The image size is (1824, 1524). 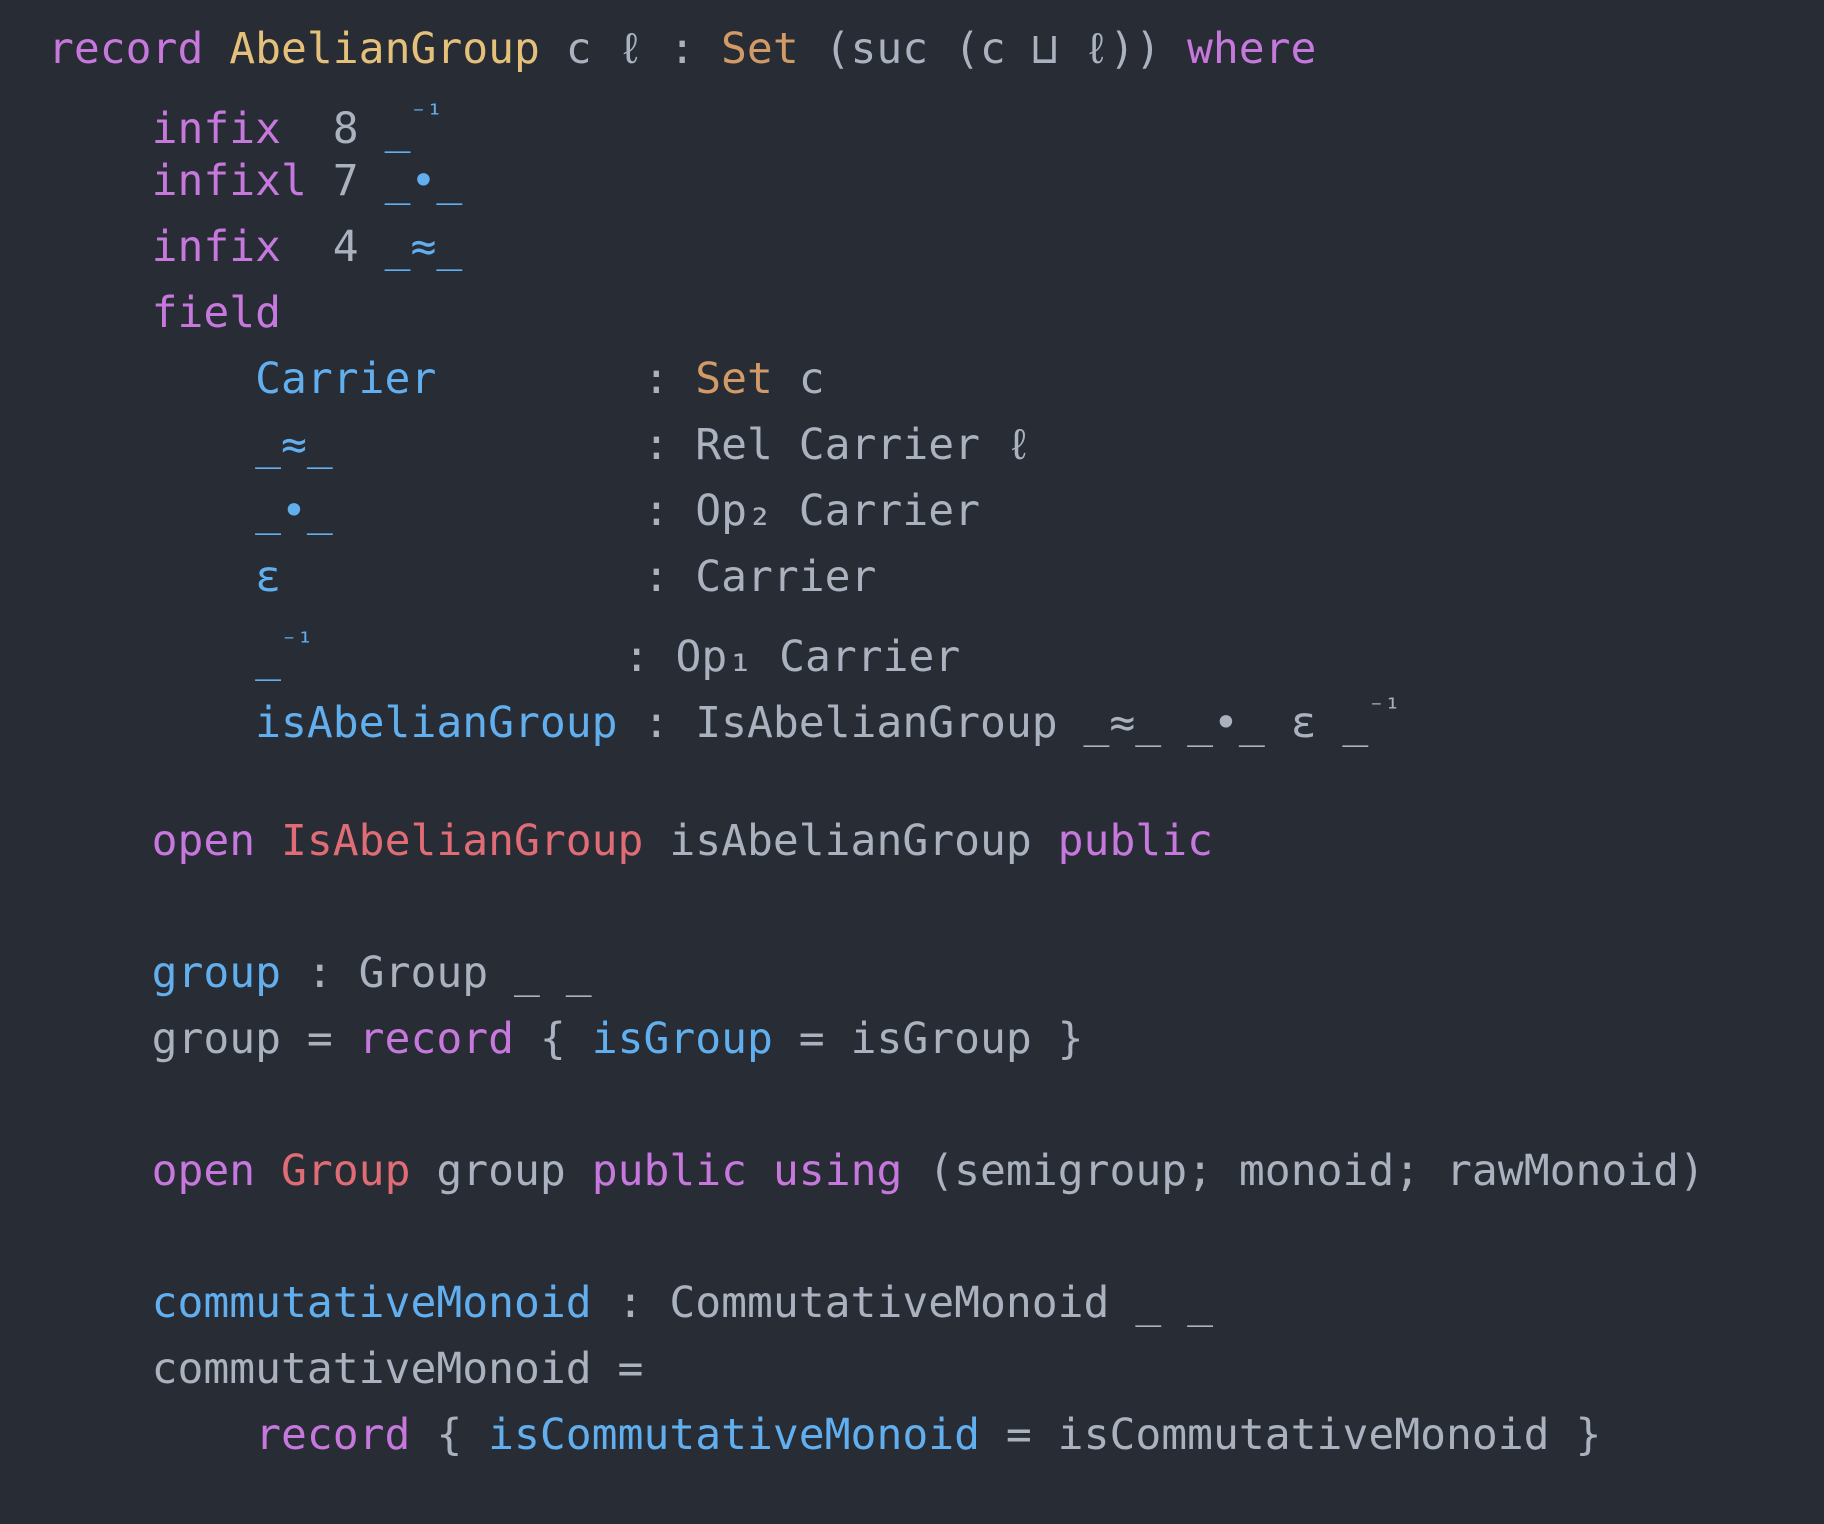 What do you see at coordinates (850, 841) in the screenshot?
I see `text-token: isAbelianGroup` at bounding box center [850, 841].